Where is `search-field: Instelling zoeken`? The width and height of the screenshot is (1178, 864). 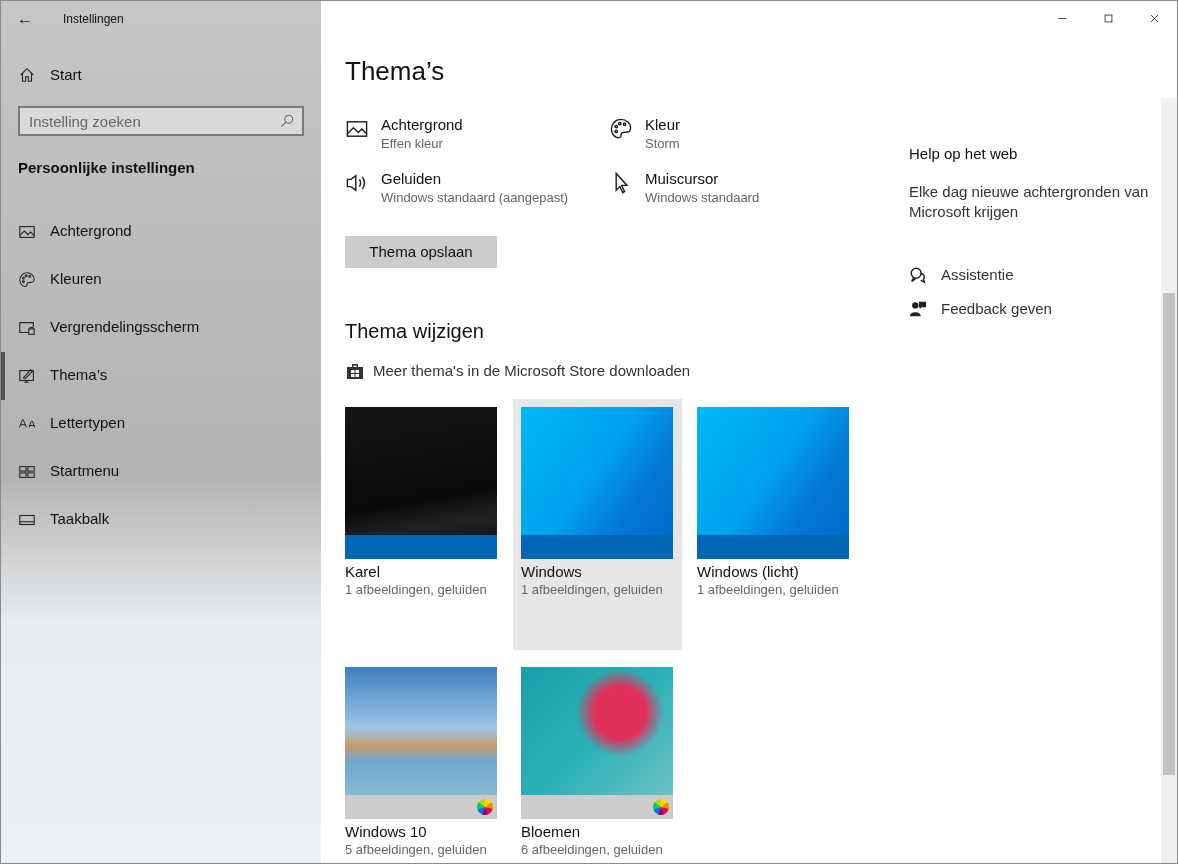
search-field: Instelling zoeken is located at coordinates (161, 121).